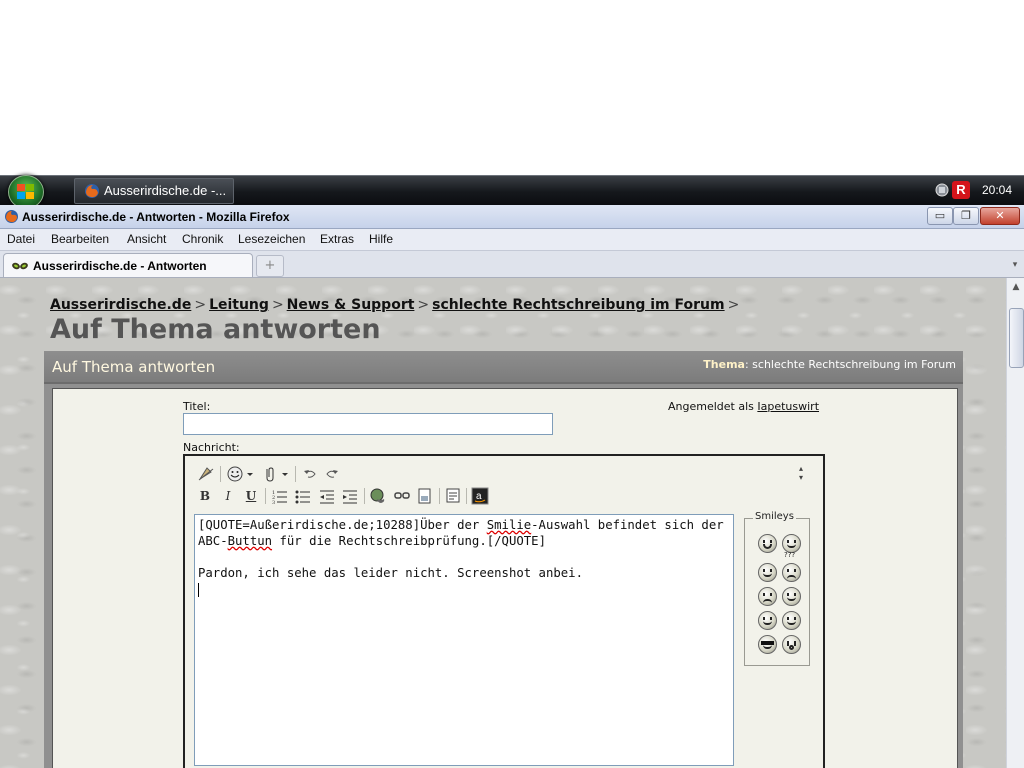 This screenshot has height=768, width=1024. I want to click on new-tab-button: +, so click(270, 266).